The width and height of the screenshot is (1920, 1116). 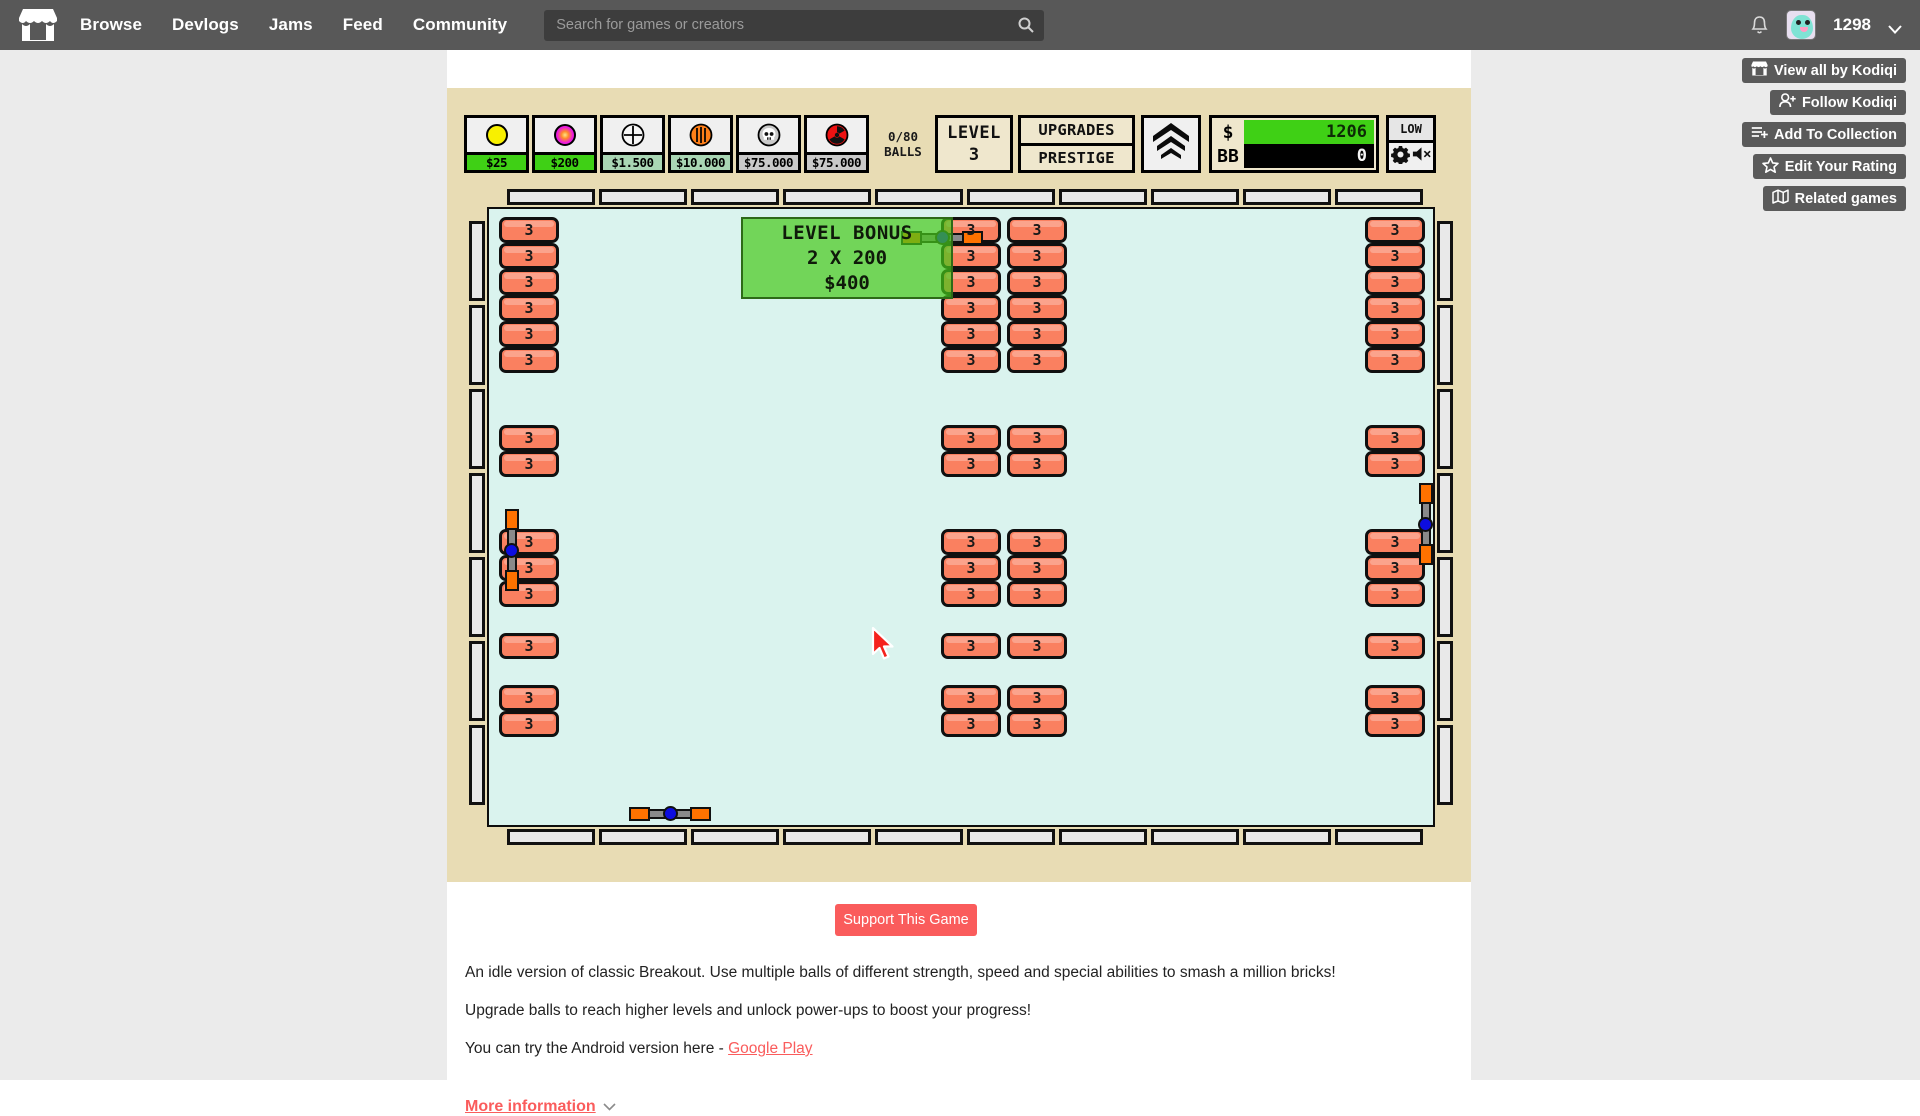 I want to click on wall-segment-right, so click(x=1445, y=429).